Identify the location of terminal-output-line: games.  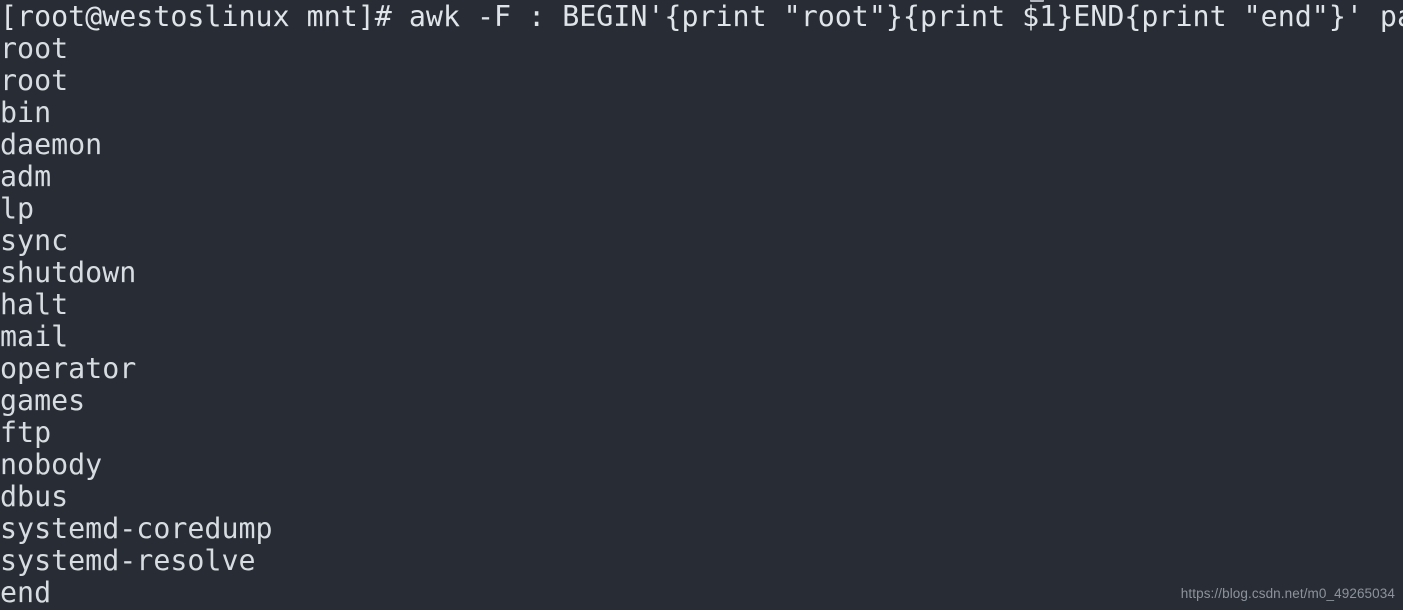
(43, 400).